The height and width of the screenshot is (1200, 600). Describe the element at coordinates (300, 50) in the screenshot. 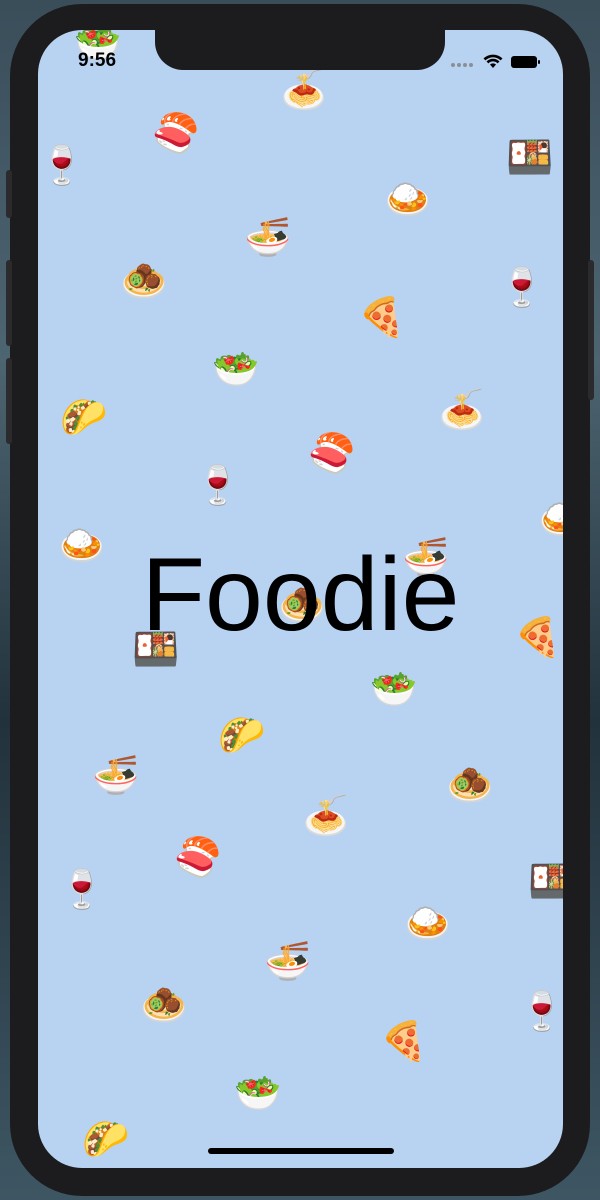

I see `notch` at that location.